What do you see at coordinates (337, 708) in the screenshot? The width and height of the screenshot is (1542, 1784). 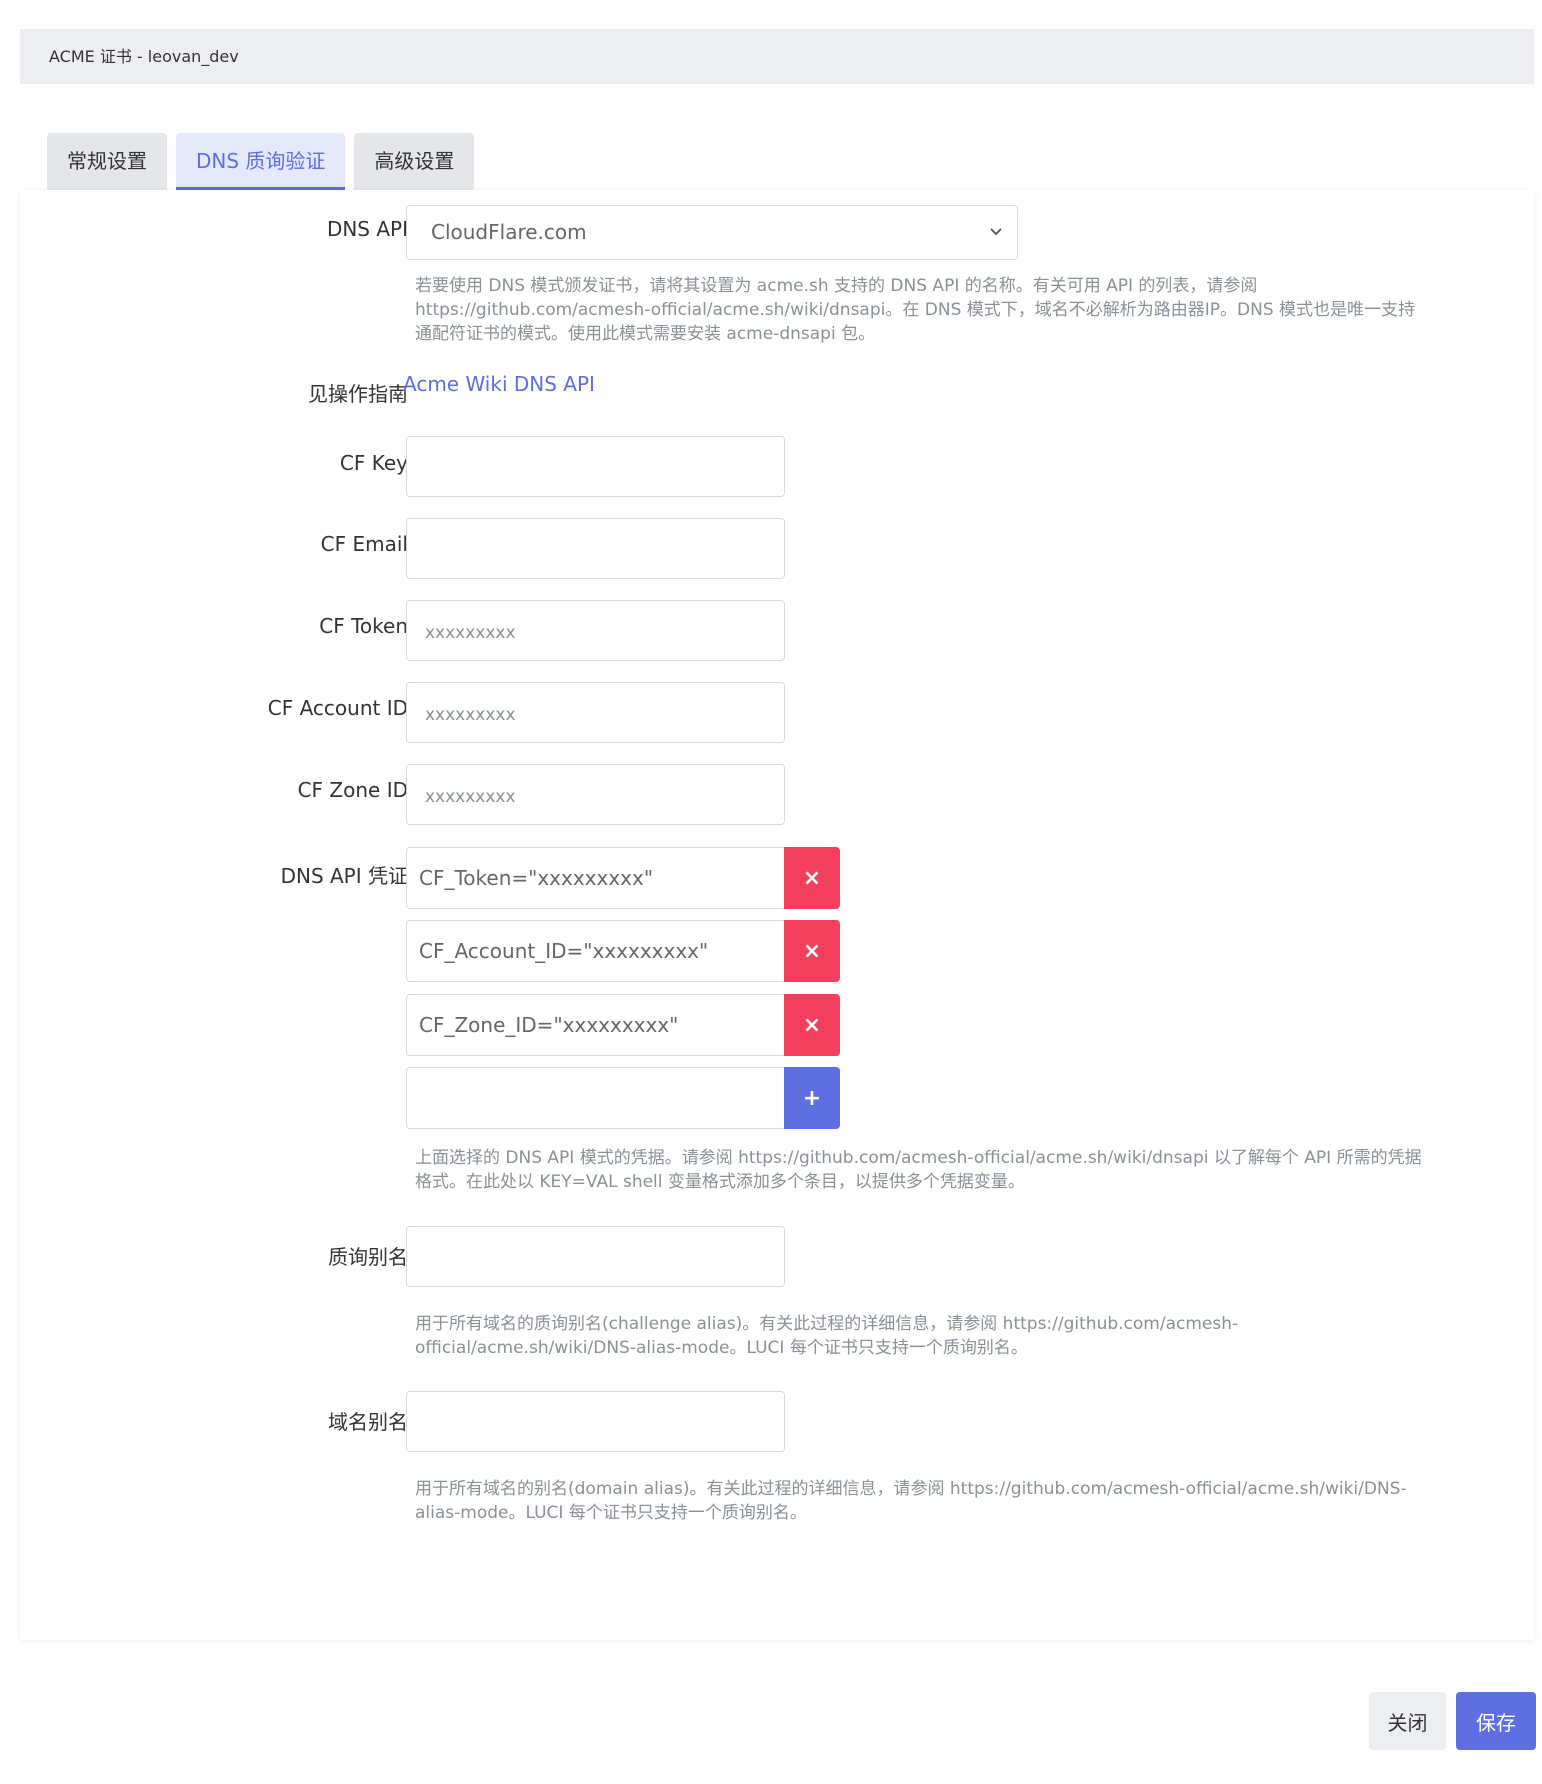 I see `cf-account-id-label: CF Account ID` at bounding box center [337, 708].